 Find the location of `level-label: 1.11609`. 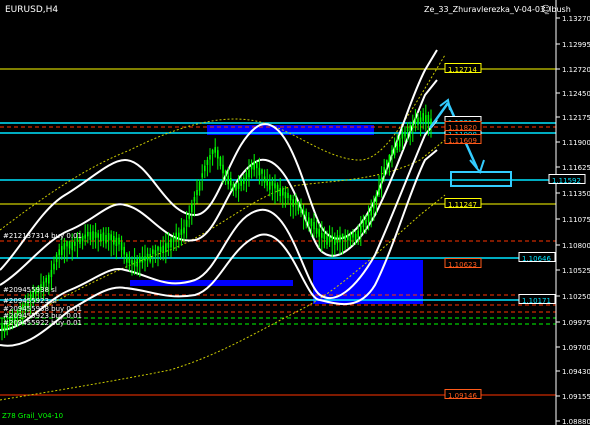

level-label: 1.11609 is located at coordinates (462, 141).